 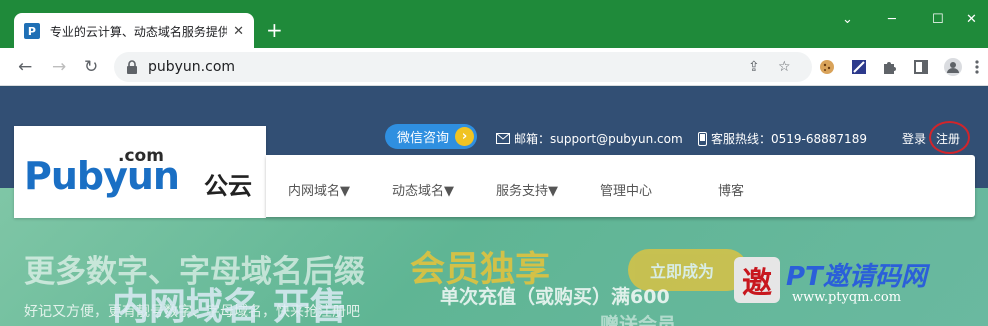 What do you see at coordinates (741, 139) in the screenshot?
I see `hotline-label: 客服热线：` at bounding box center [741, 139].